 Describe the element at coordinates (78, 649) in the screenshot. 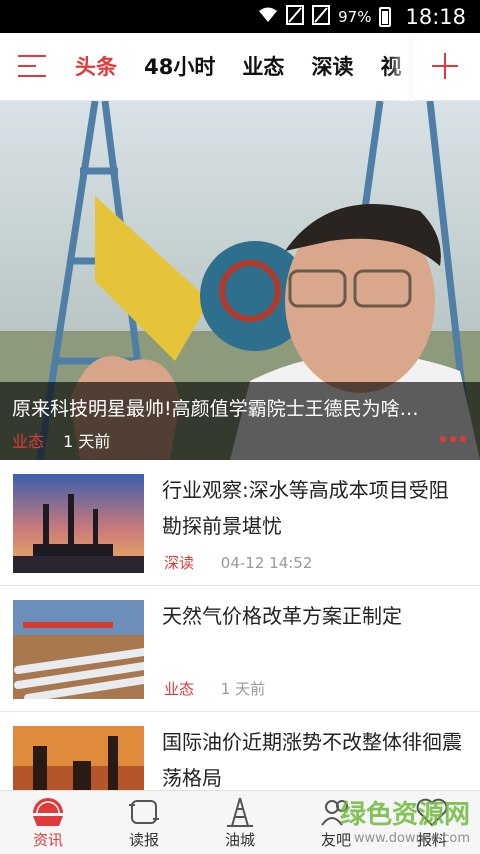

I see `news-thumbnail-pipelines` at that location.